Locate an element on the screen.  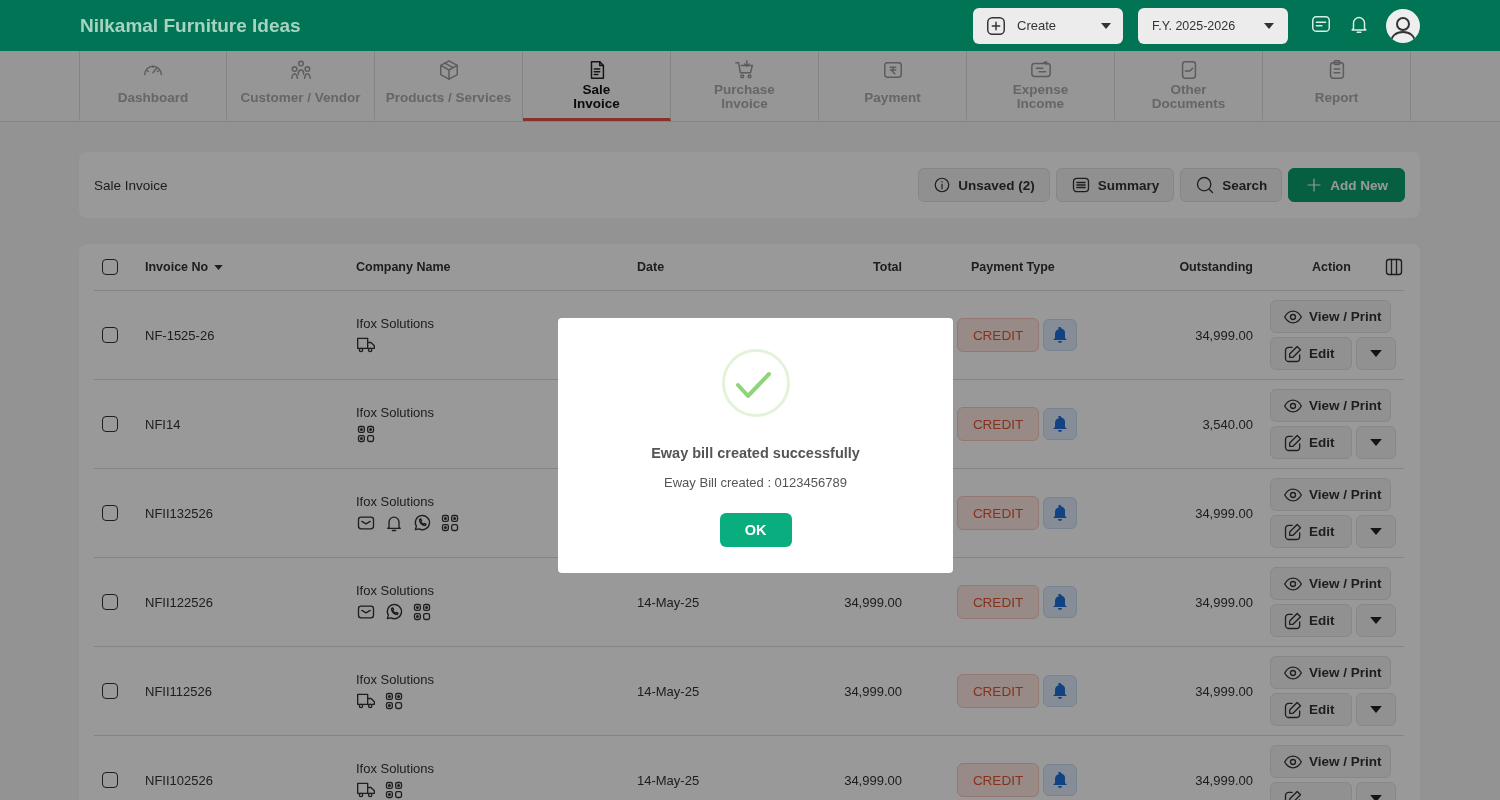
list-icon is located at coordinates (1080, 185).